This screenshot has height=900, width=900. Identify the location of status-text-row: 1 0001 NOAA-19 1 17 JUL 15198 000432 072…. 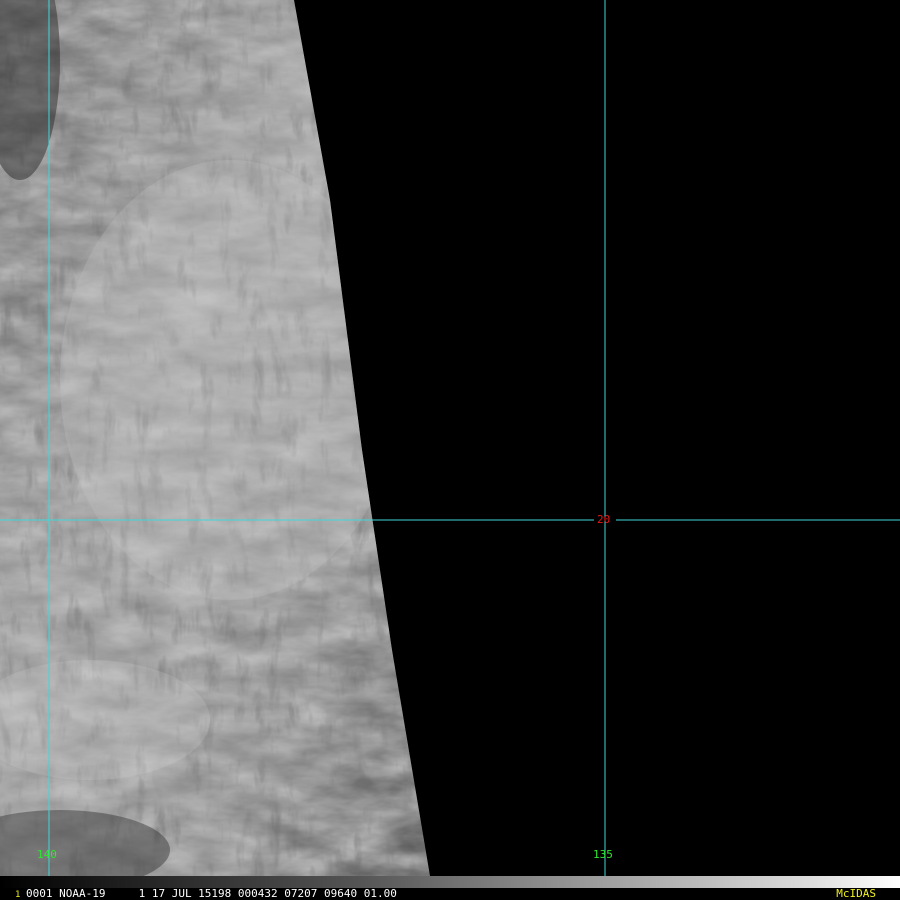
(450, 894).